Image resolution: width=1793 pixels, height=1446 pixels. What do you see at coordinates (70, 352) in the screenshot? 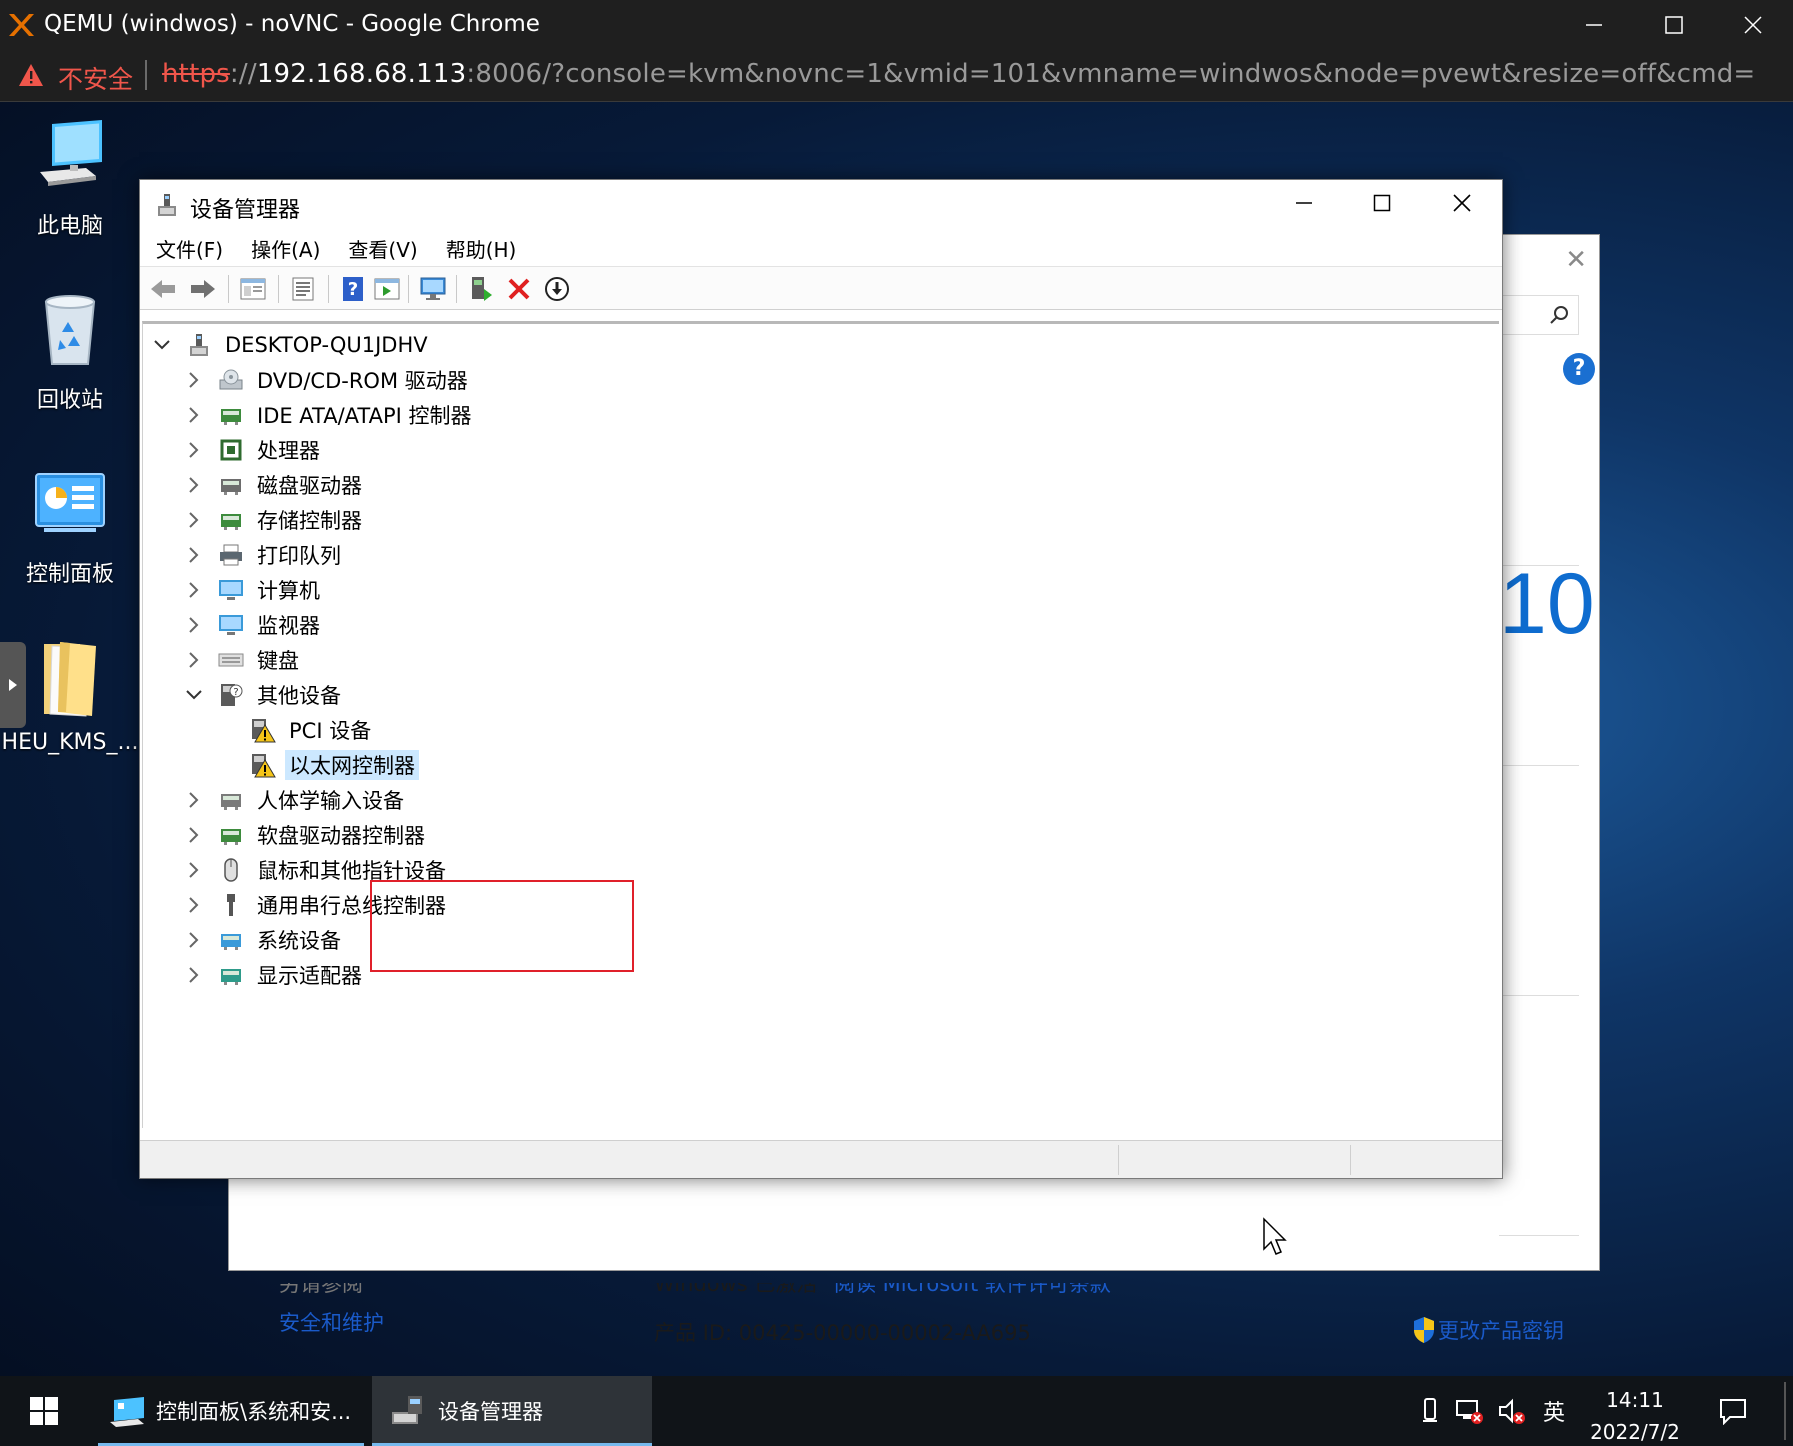
I see `desktop-icon-recycle-bin: 回收站` at bounding box center [70, 352].